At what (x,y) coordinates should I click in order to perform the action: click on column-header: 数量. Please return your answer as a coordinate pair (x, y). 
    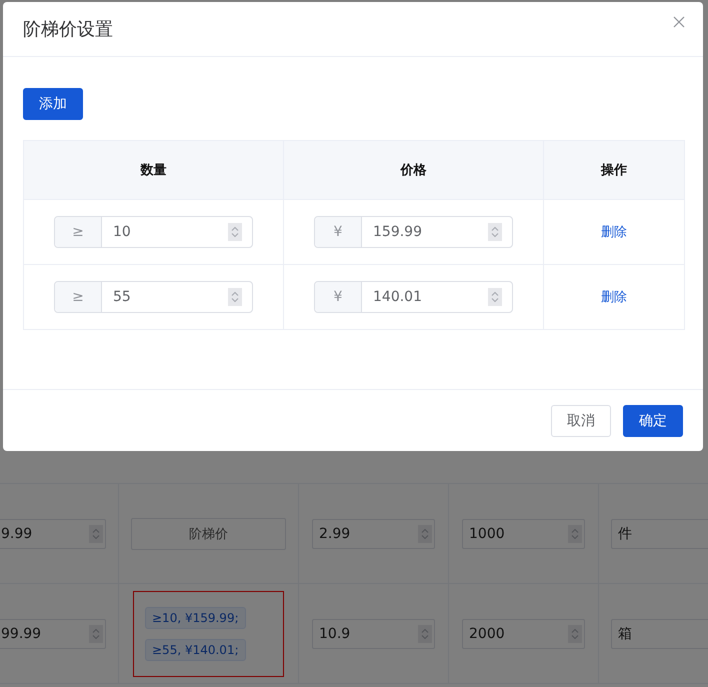
    Looking at the image, I should click on (153, 170).